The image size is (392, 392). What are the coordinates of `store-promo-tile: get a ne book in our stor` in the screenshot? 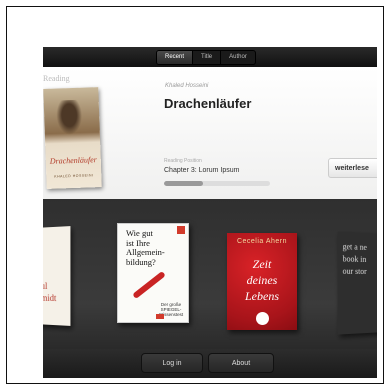 It's located at (357, 283).